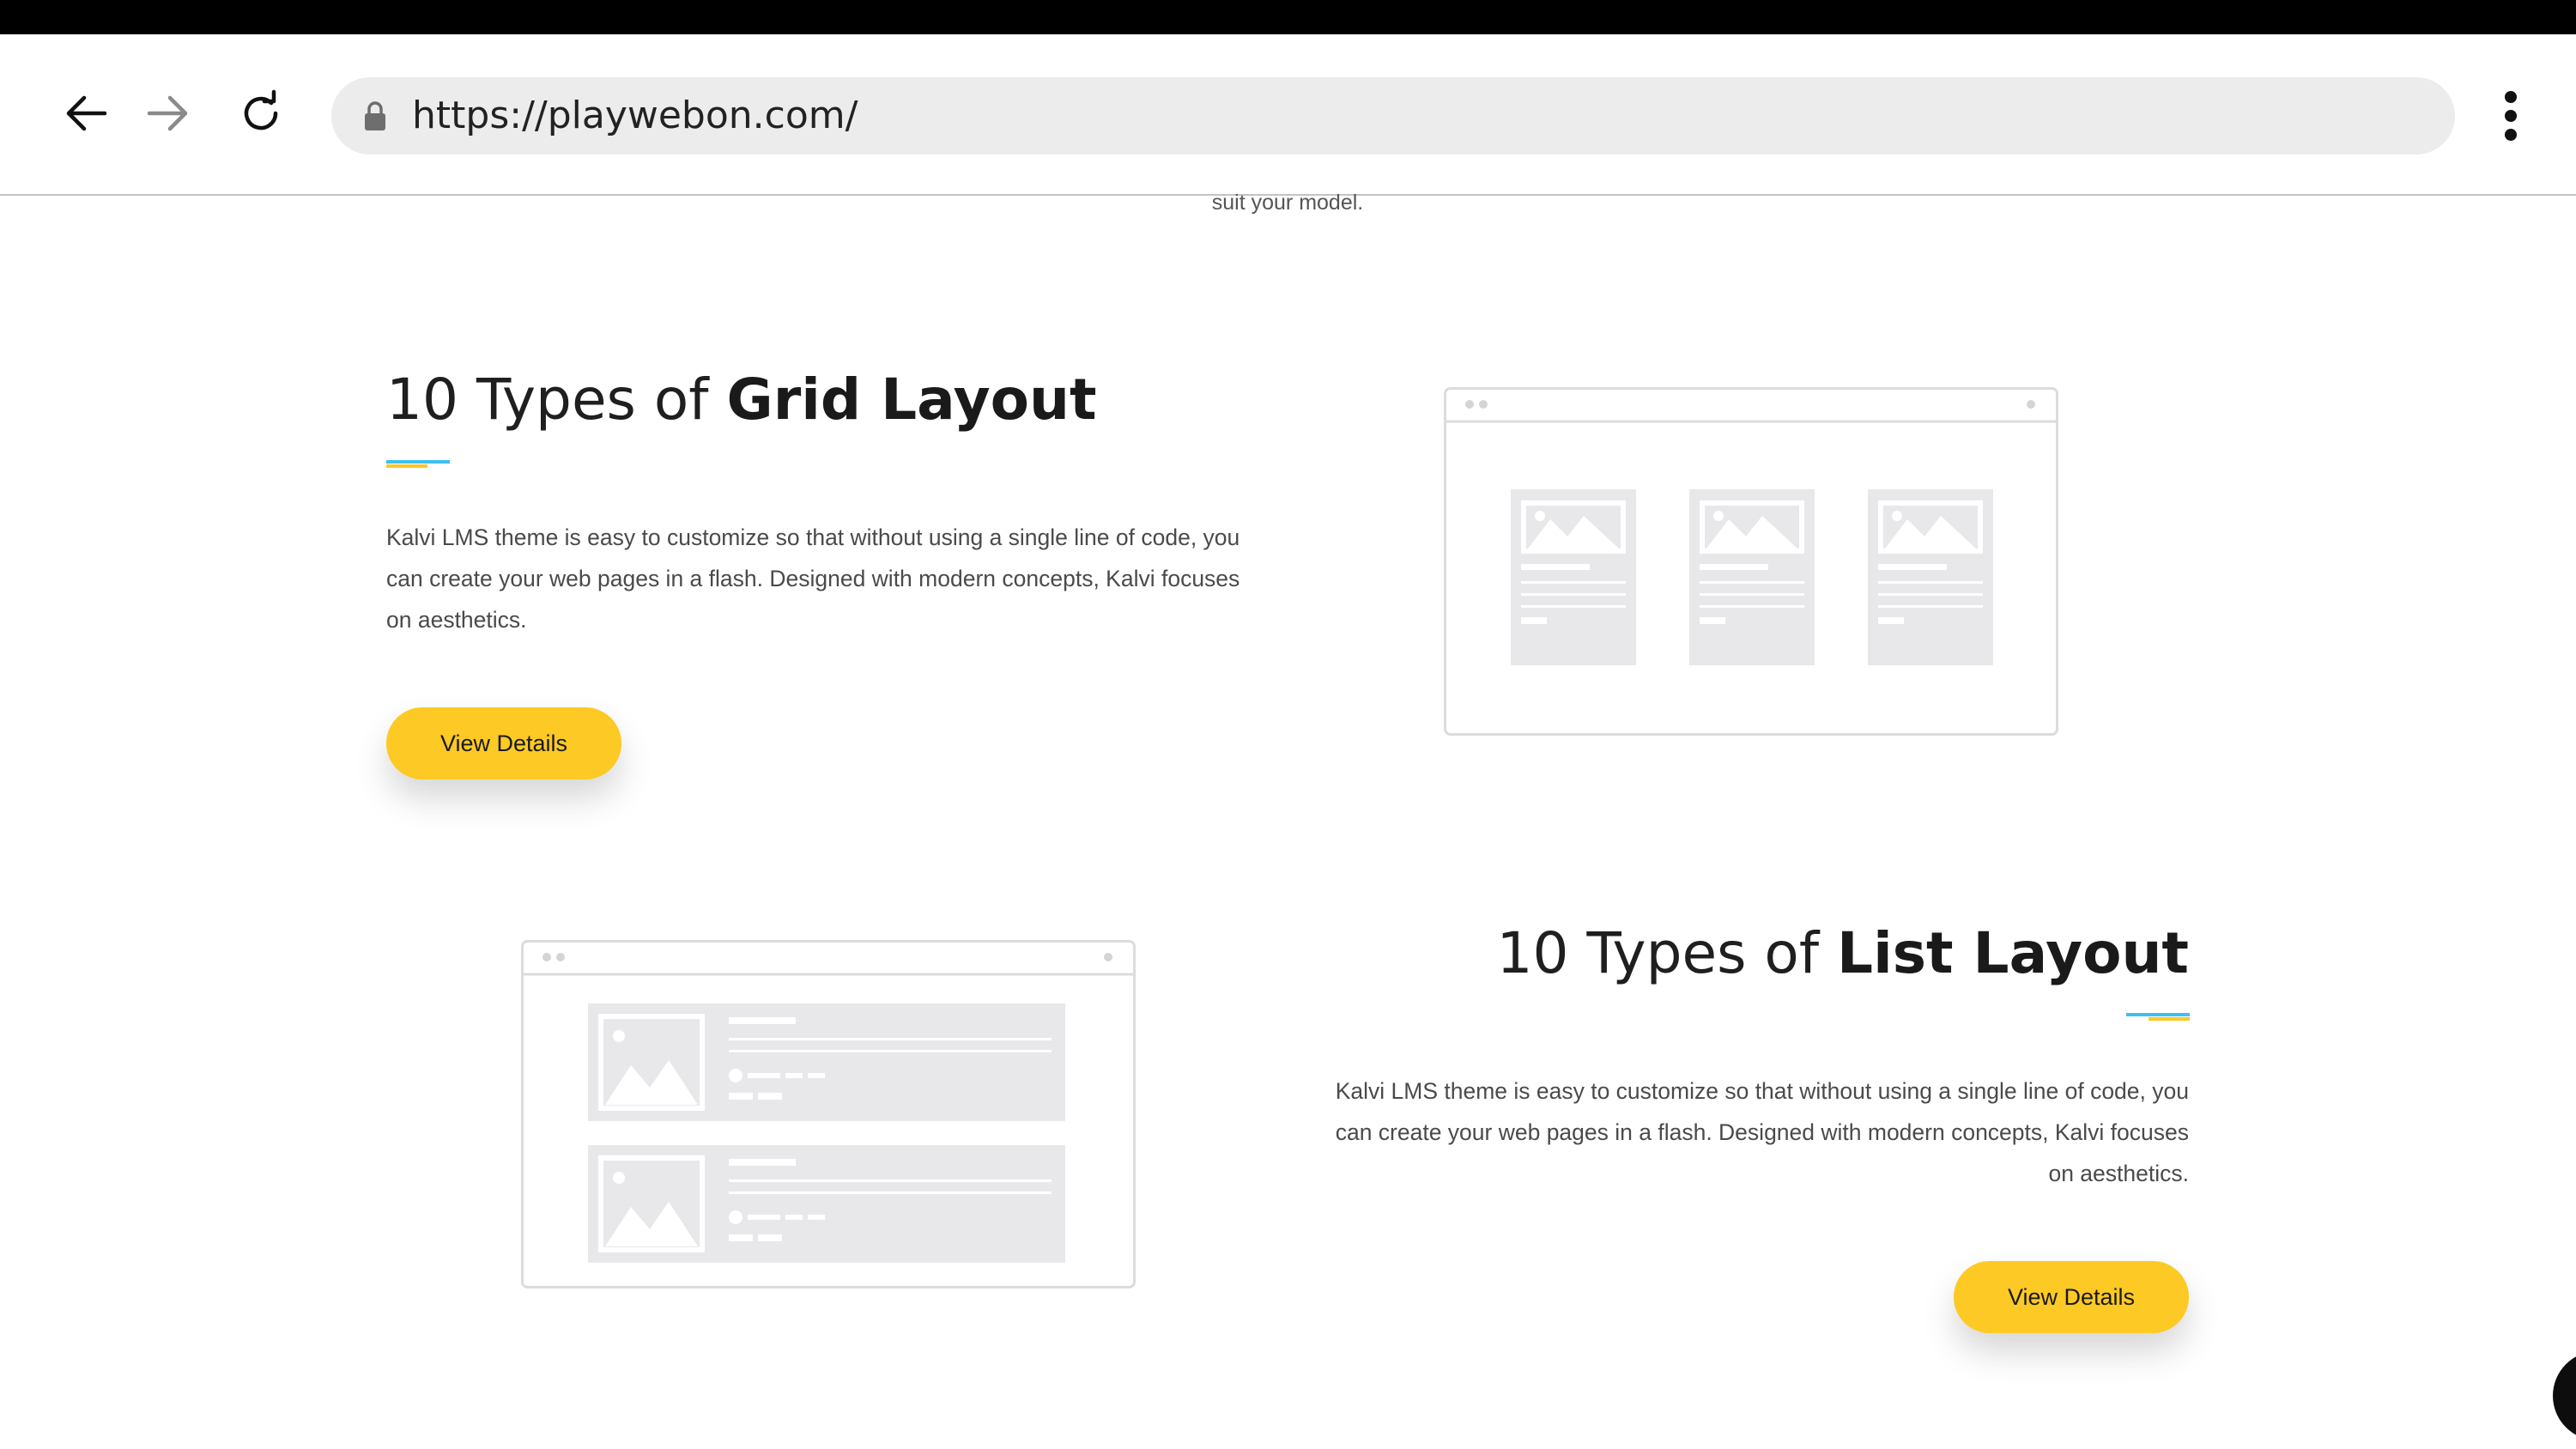 This screenshot has height=1449, width=2576. Describe the element at coordinates (2511, 97) in the screenshot. I see `more-vert-icon` at that location.